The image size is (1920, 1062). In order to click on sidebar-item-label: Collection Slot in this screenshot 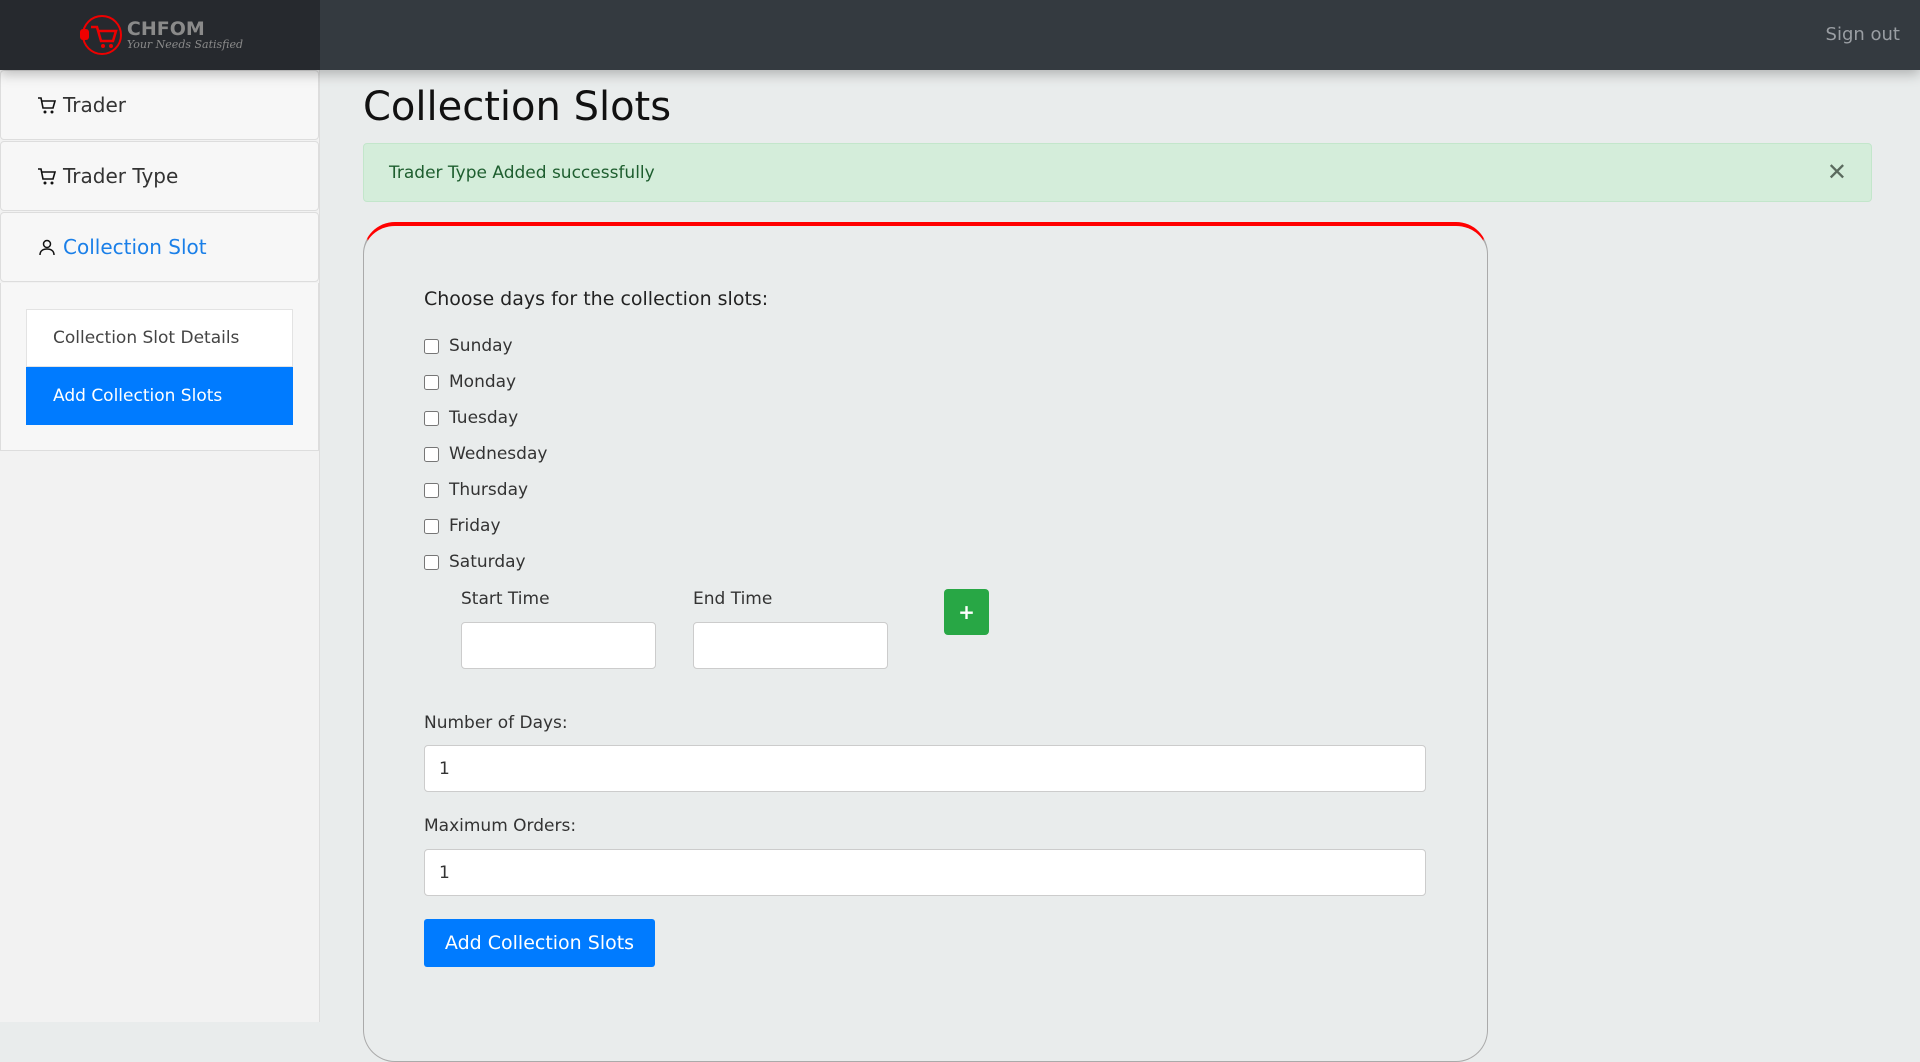, I will do `click(135, 247)`.